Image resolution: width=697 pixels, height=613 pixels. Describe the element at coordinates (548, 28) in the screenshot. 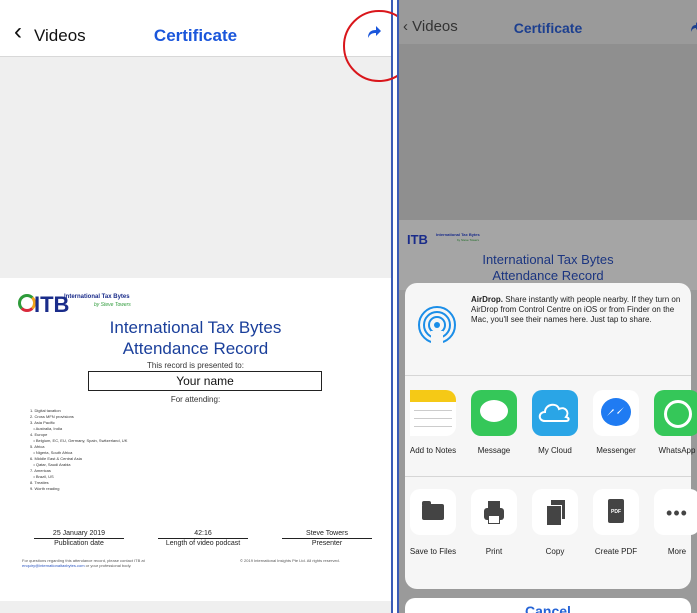

I see `nav-title-dimmed: Certificate` at that location.